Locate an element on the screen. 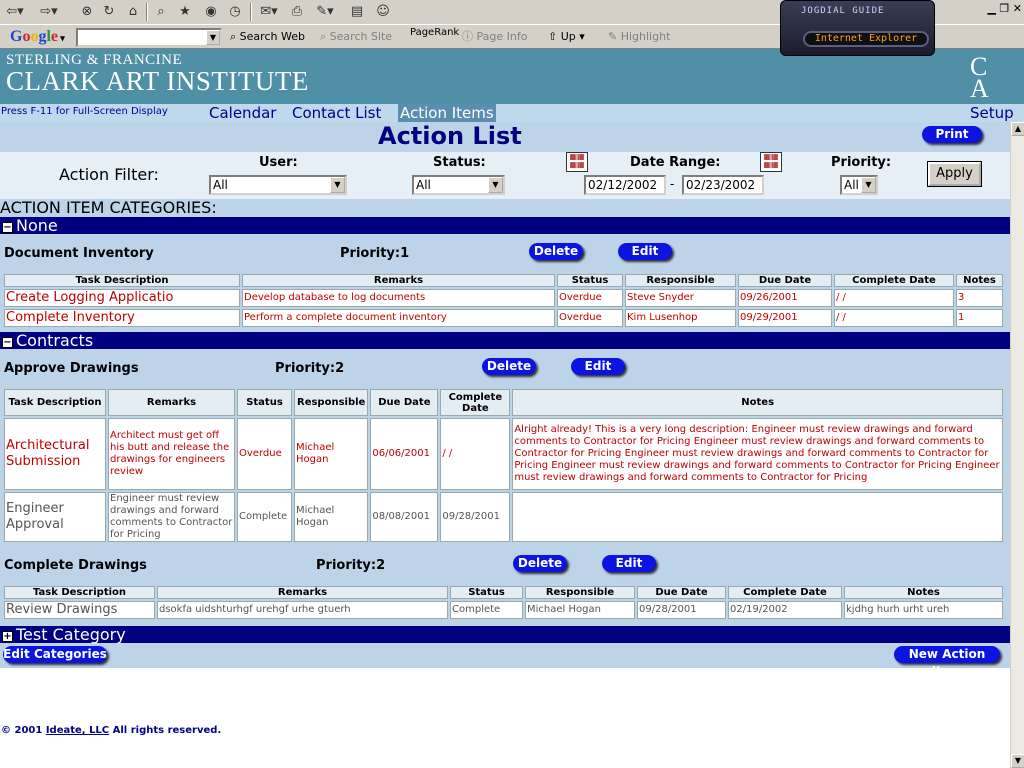 The height and width of the screenshot is (768, 1024). date-to-input: 02/23/2002 is located at coordinates (723, 185).